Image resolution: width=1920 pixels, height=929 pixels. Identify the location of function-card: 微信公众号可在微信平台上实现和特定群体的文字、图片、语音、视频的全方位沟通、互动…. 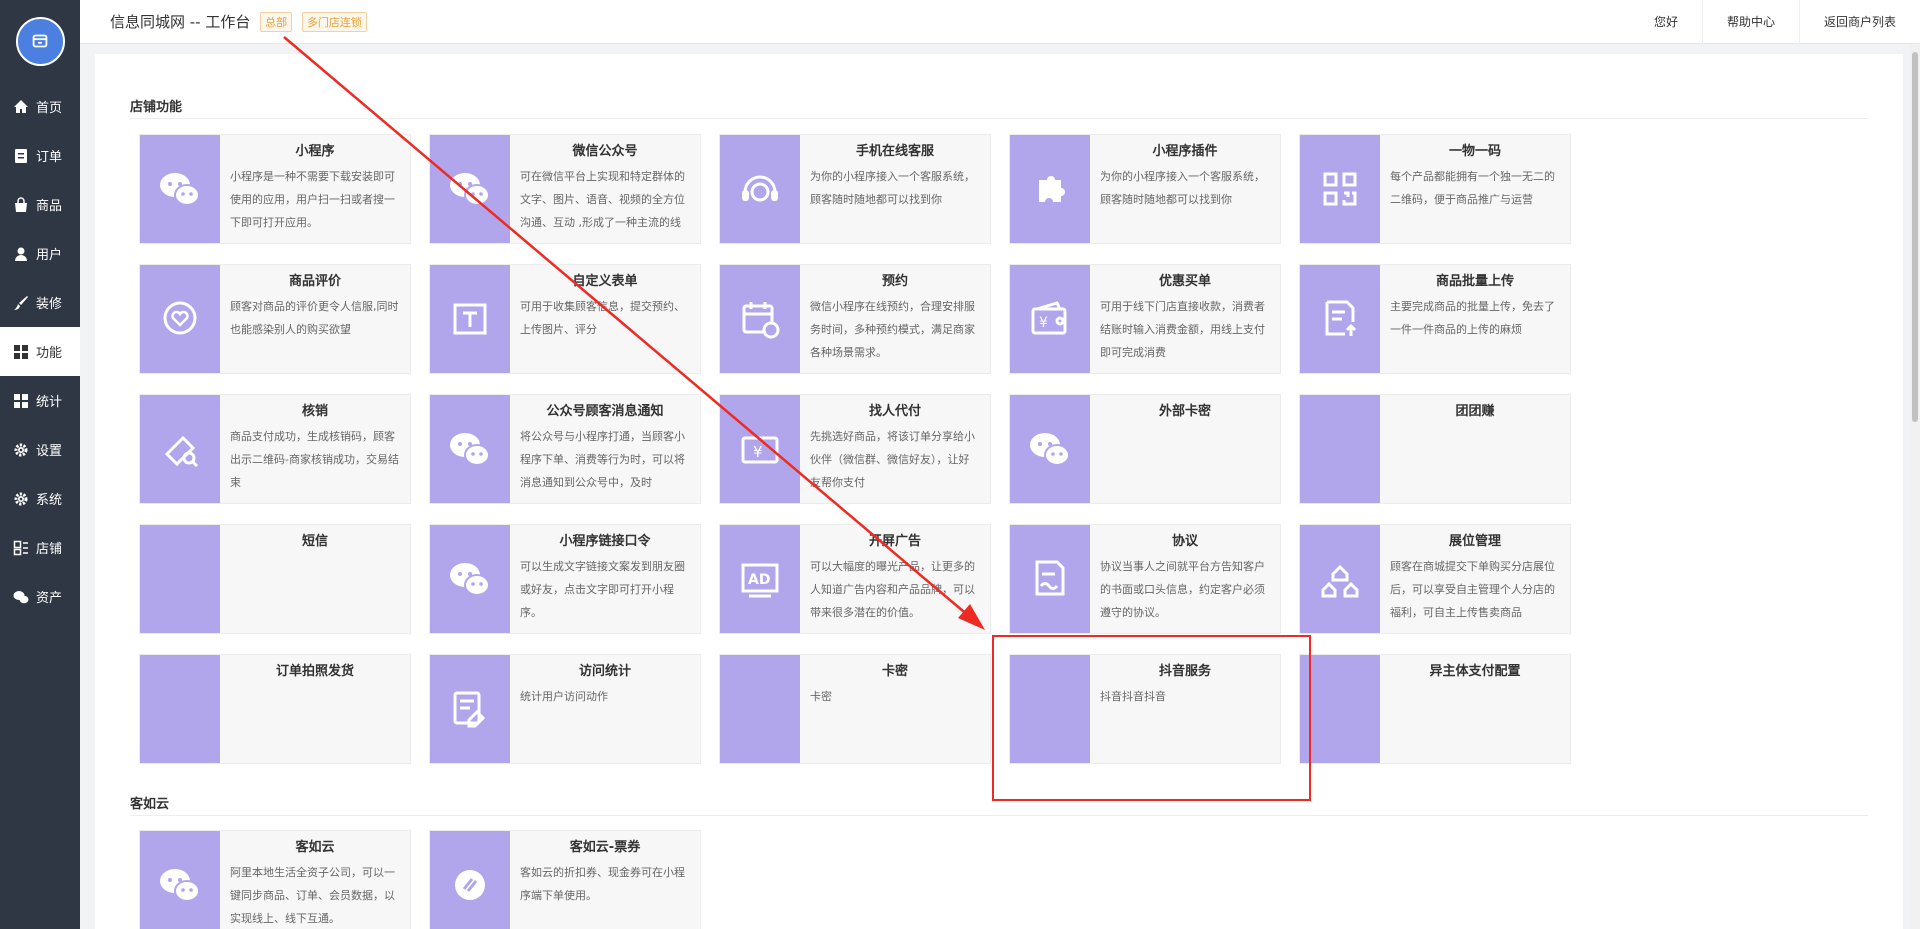
(565, 189).